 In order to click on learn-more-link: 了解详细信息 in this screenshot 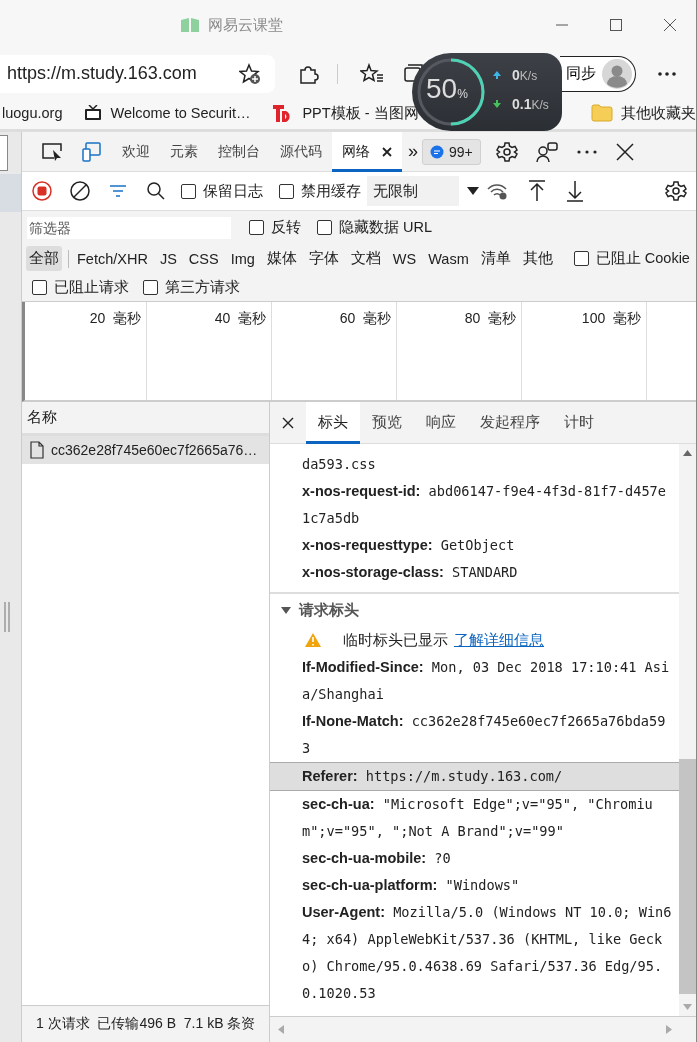, I will do `click(499, 640)`.